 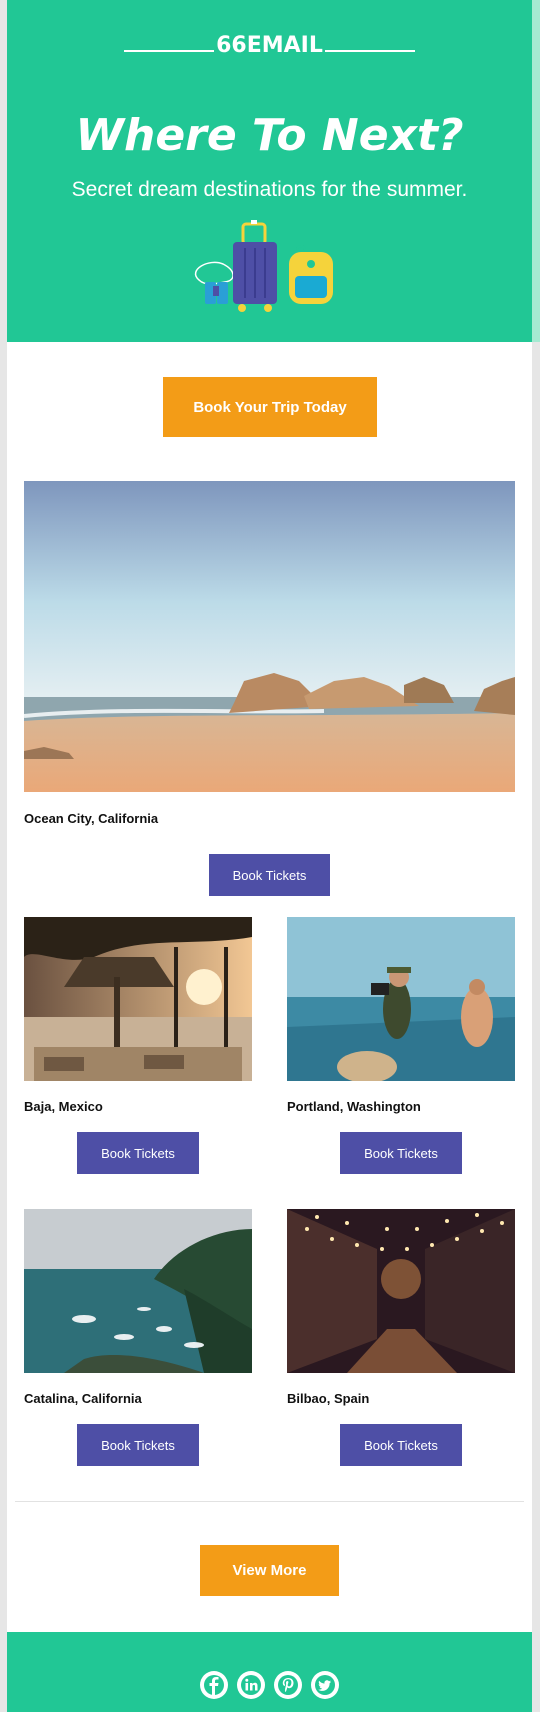 What do you see at coordinates (91, 818) in the screenshot?
I see `featured-caption: Ocean City, California` at bounding box center [91, 818].